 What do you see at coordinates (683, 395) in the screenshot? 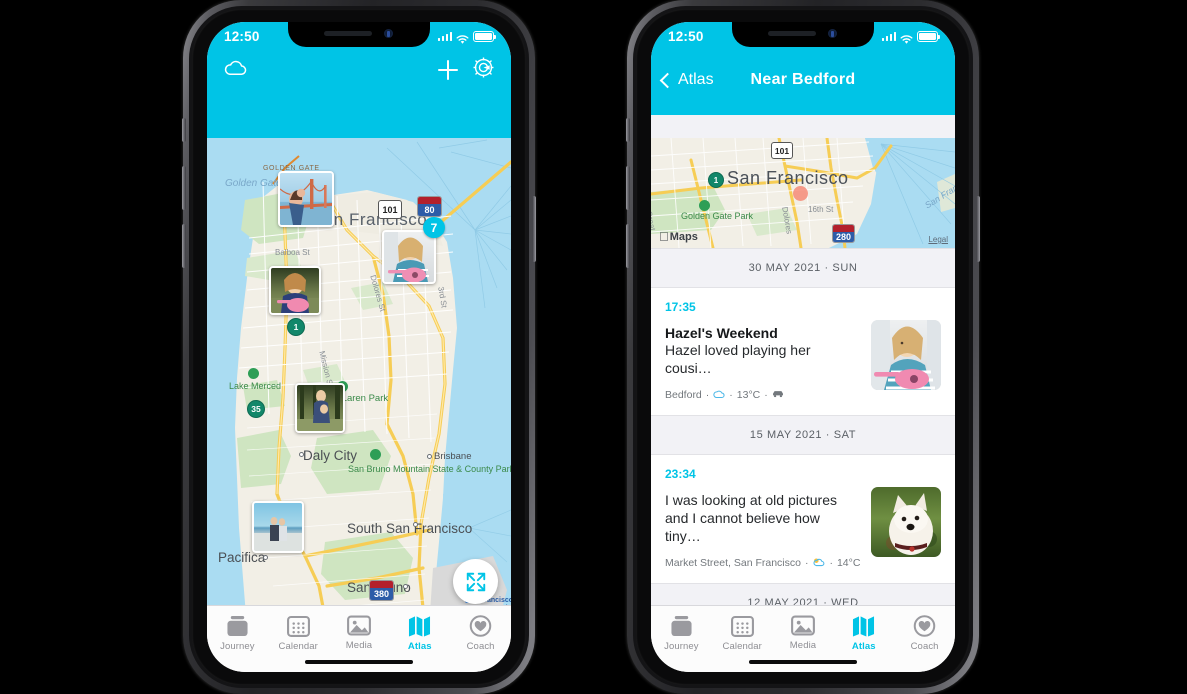
I see `entry-location: Bedford` at bounding box center [683, 395].